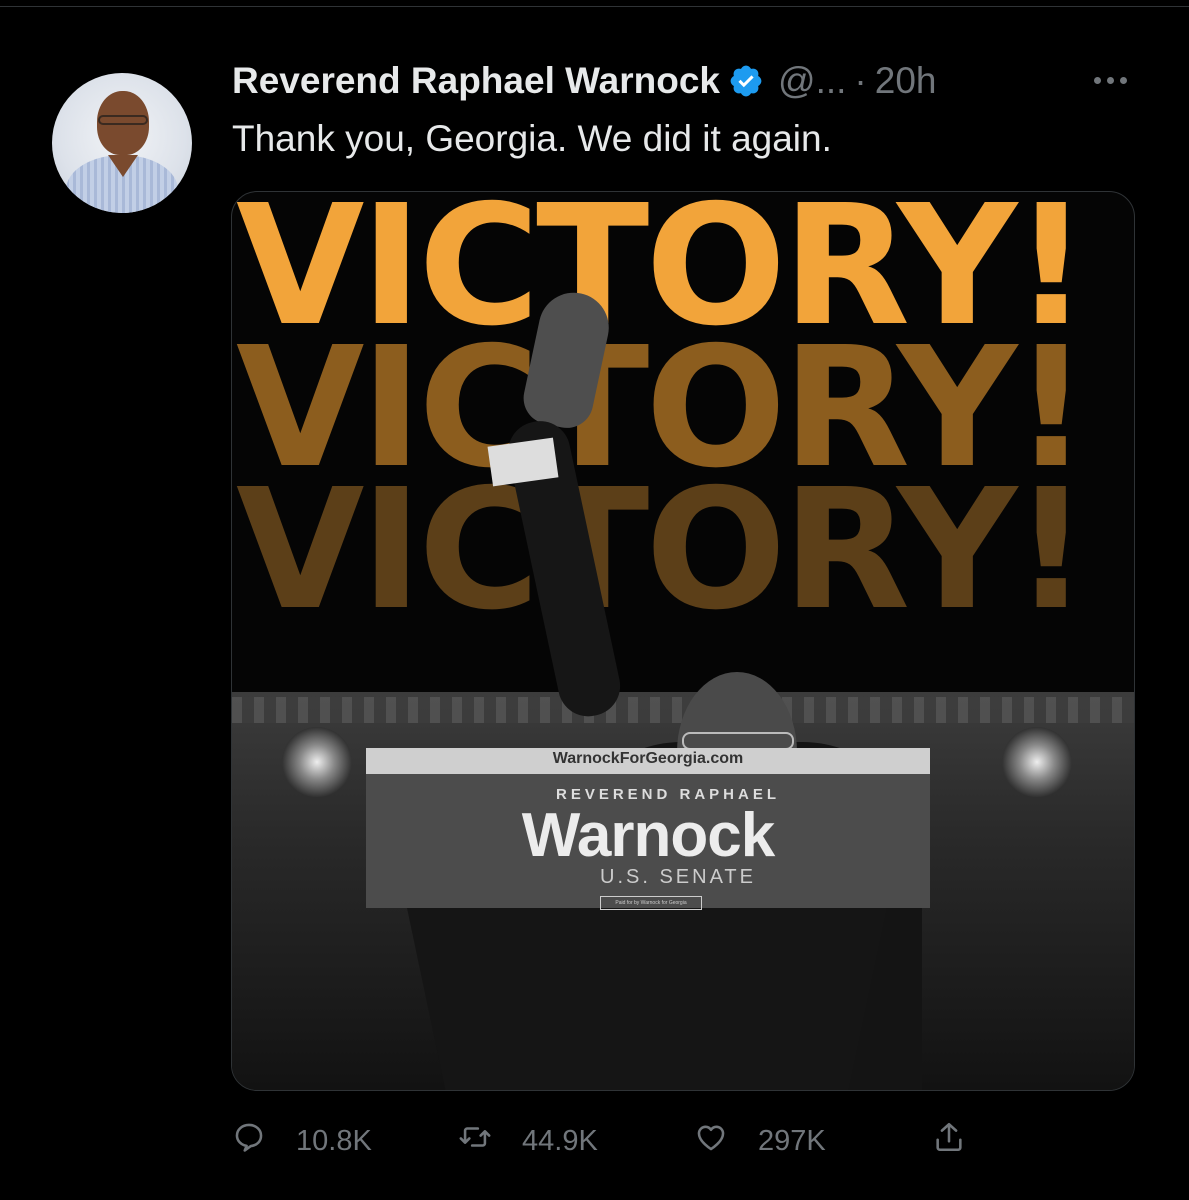 The image size is (1189, 1200). I want to click on top-divider, so click(594, 6).